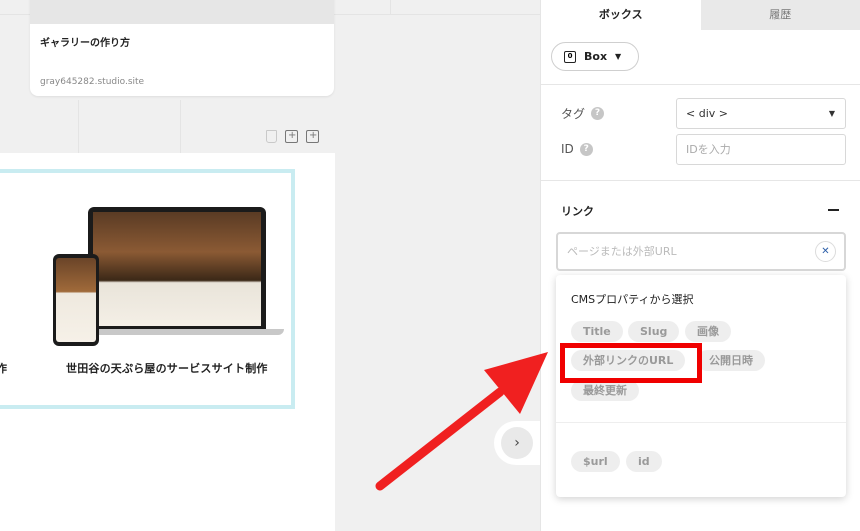 This screenshot has height=531, width=860. Describe the element at coordinates (631, 363) in the screenshot. I see `highlight-box` at that location.